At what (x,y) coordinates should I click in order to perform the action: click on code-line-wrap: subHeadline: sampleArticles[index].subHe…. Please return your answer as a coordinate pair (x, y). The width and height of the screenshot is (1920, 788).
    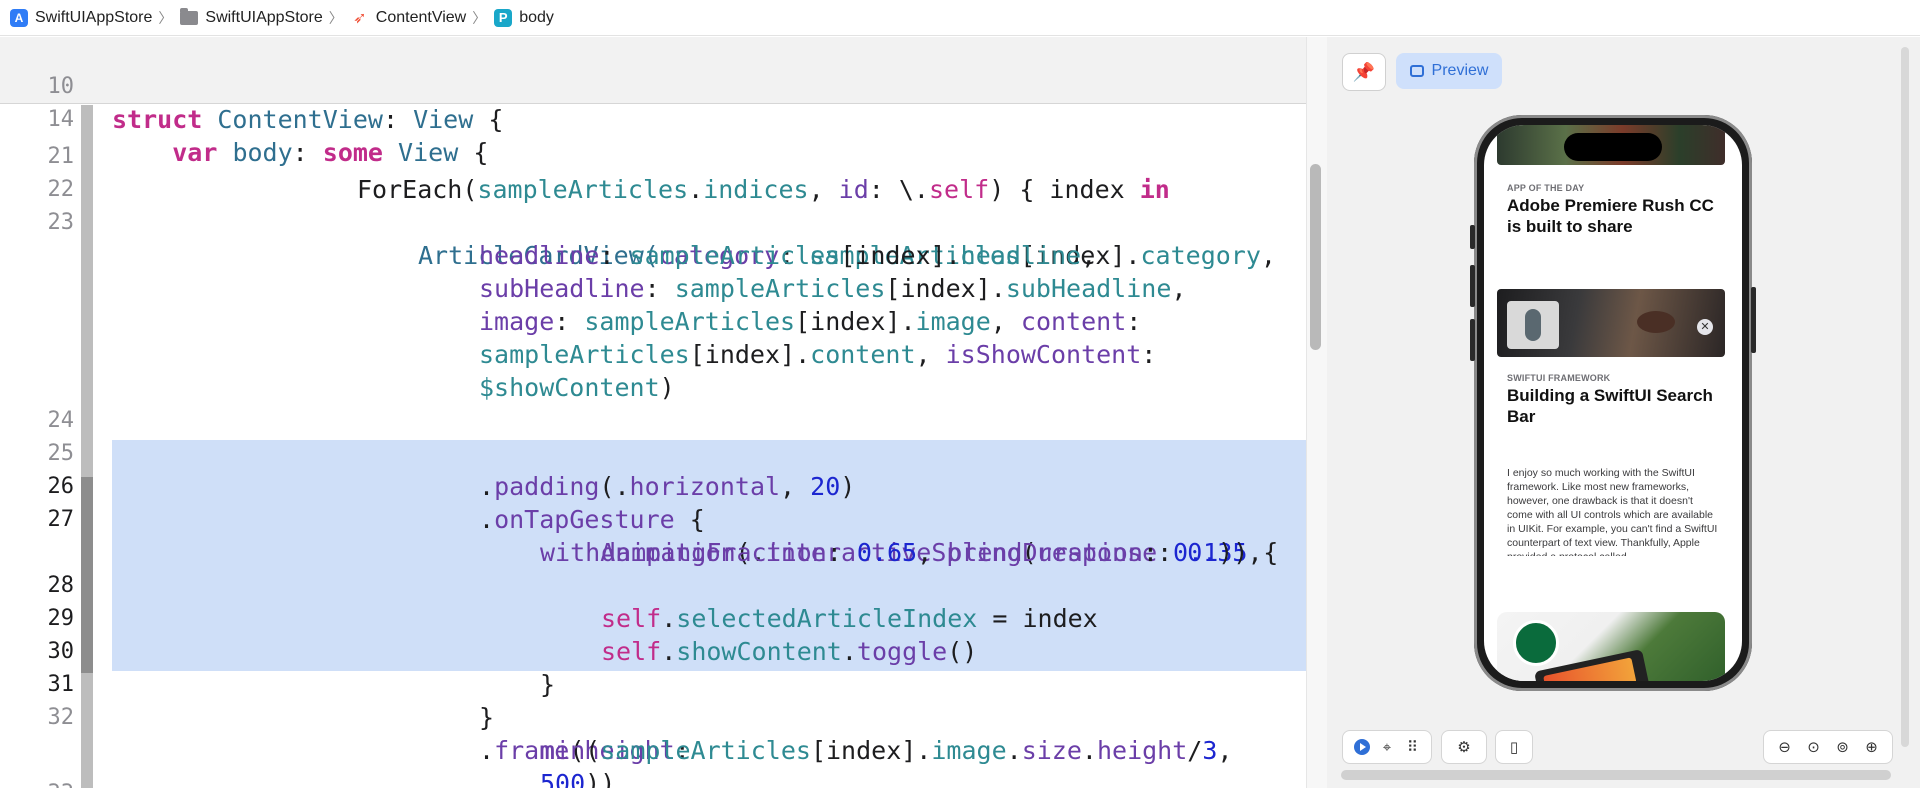
    Looking at the image, I should click on (653, 271).